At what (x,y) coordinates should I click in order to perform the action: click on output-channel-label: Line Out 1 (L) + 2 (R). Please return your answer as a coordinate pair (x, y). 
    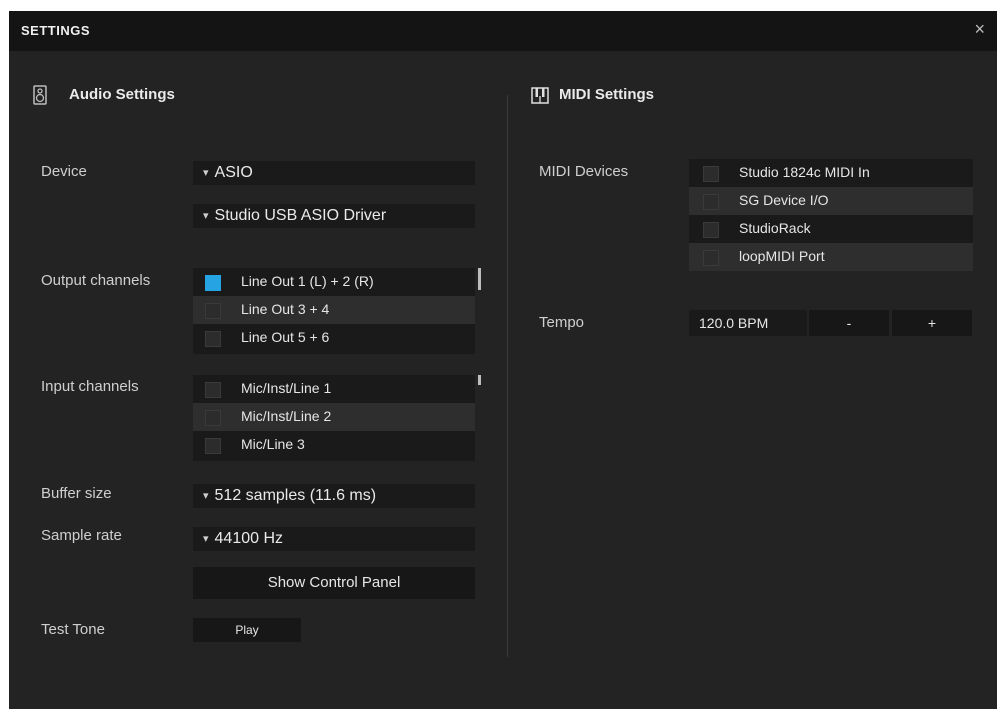
    Looking at the image, I should click on (307, 281).